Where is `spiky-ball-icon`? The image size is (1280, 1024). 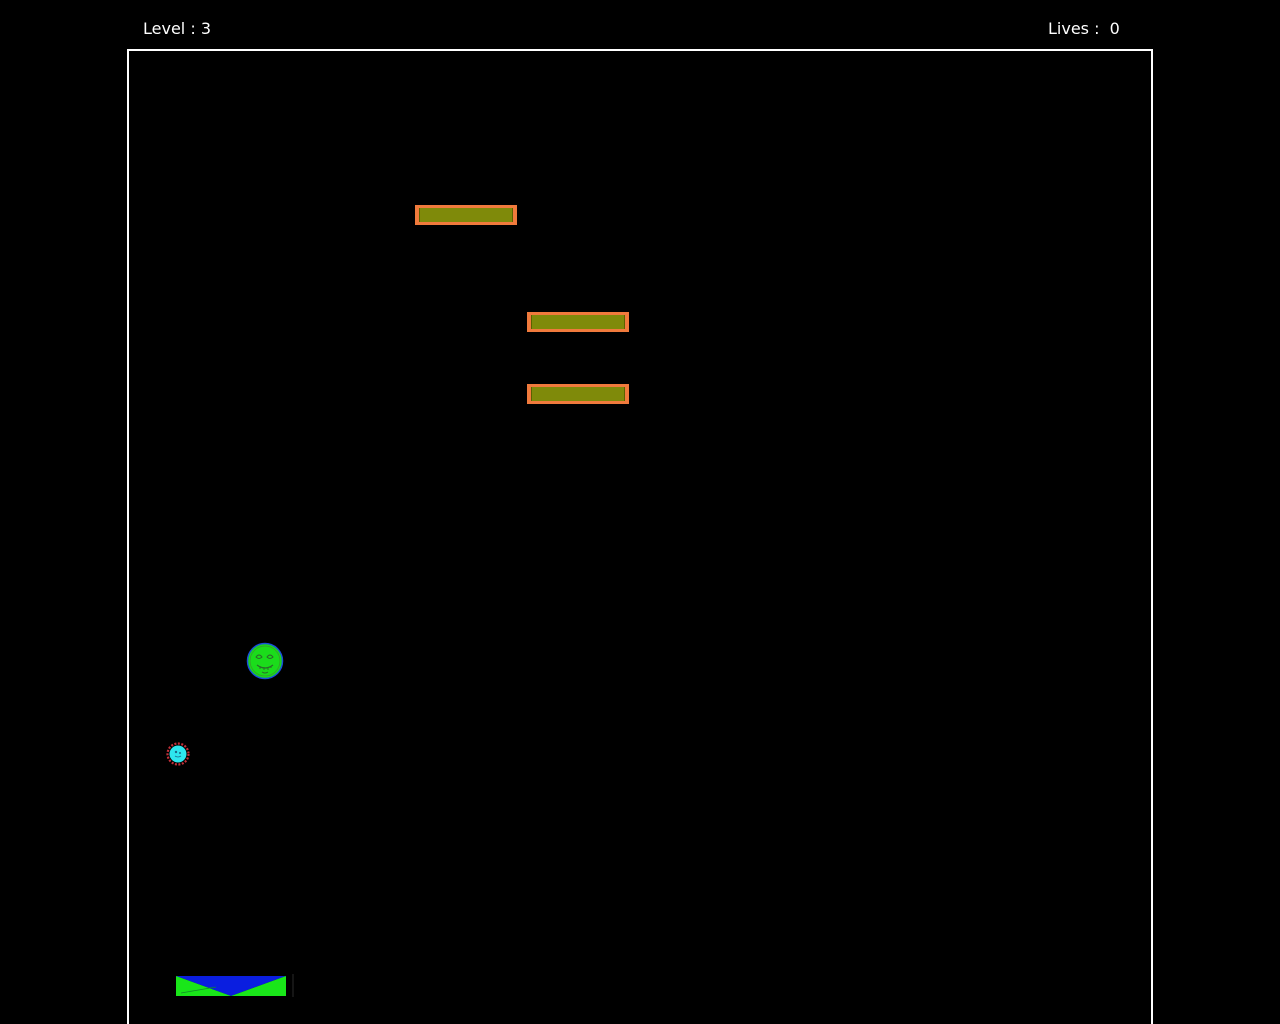
spiky-ball-icon is located at coordinates (178, 754).